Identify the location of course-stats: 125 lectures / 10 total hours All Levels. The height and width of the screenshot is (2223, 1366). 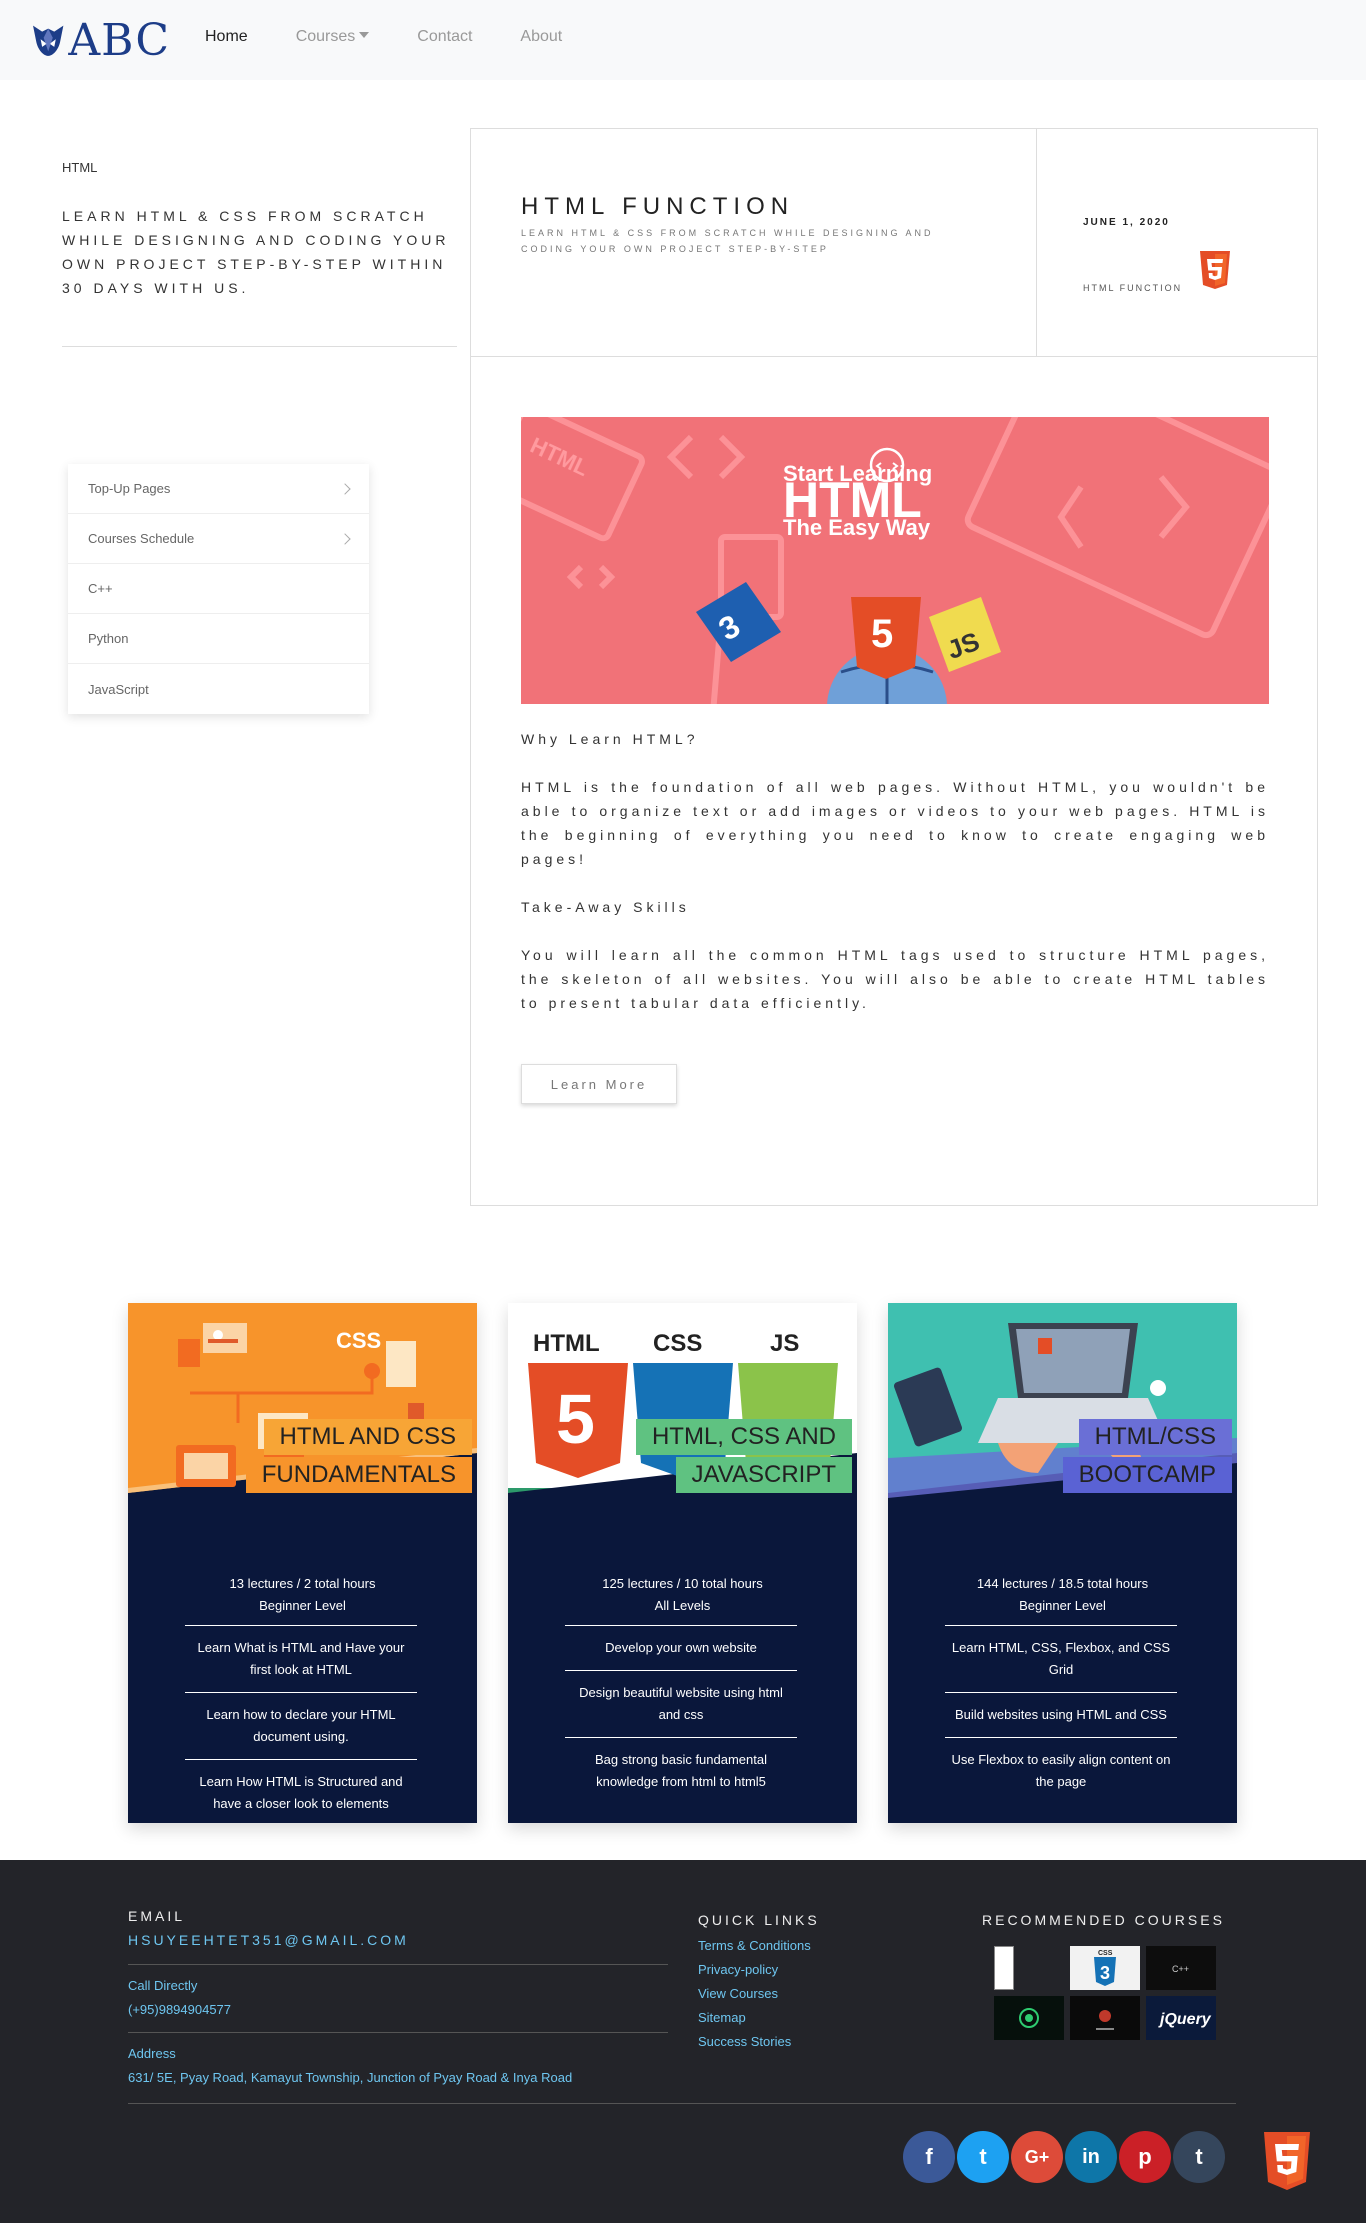
(682, 1595).